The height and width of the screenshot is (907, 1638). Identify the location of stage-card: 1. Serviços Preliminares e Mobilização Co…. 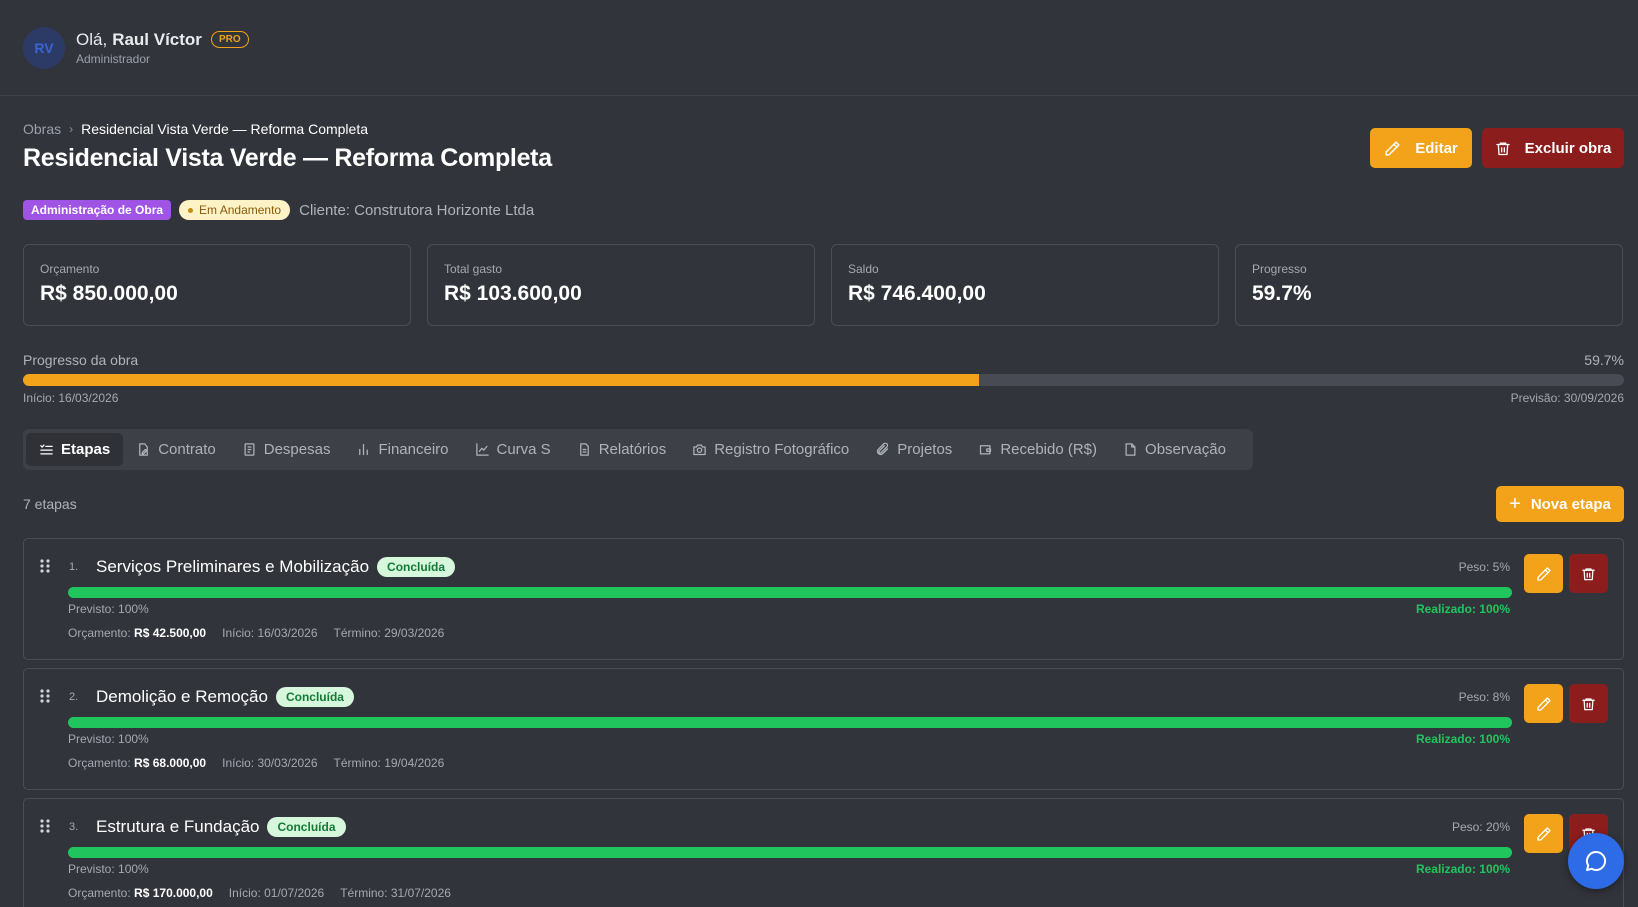
(823, 599).